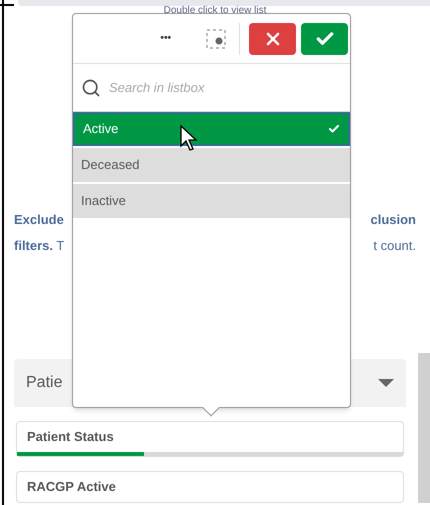  What do you see at coordinates (272, 38) in the screenshot?
I see `cancel-button` at bounding box center [272, 38].